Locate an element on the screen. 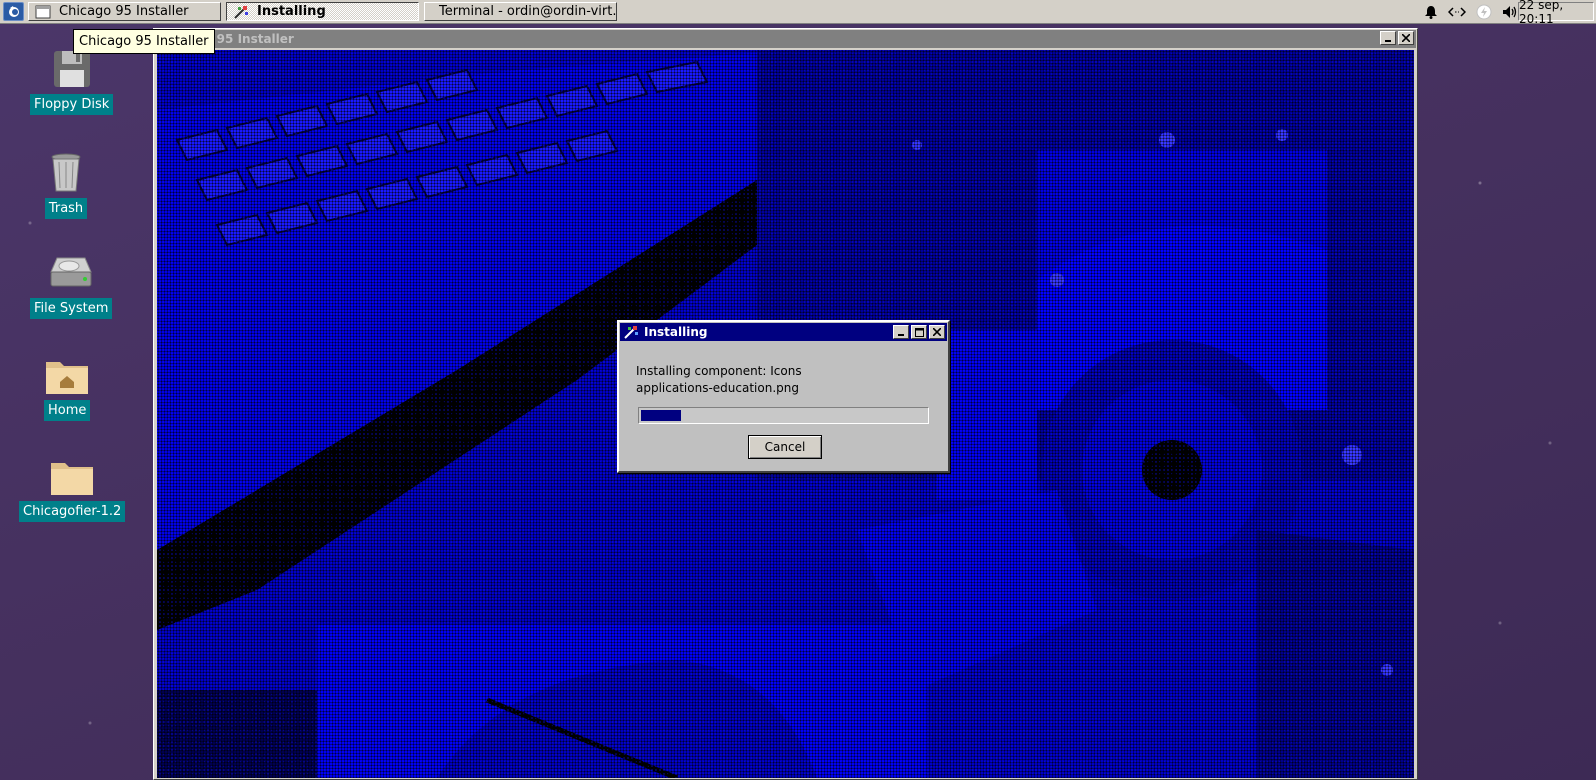 The image size is (1596, 780). task-chicago-installer: Chicago 95 Installer is located at coordinates (124, 11).